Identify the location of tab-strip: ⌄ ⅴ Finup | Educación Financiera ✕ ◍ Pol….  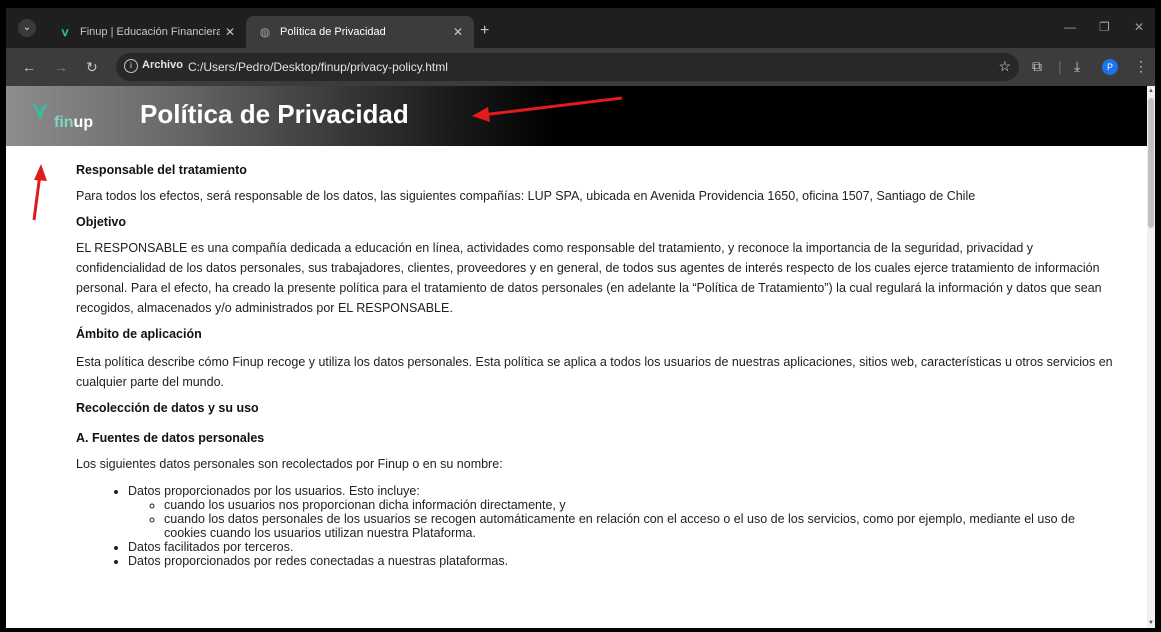
(580, 28).